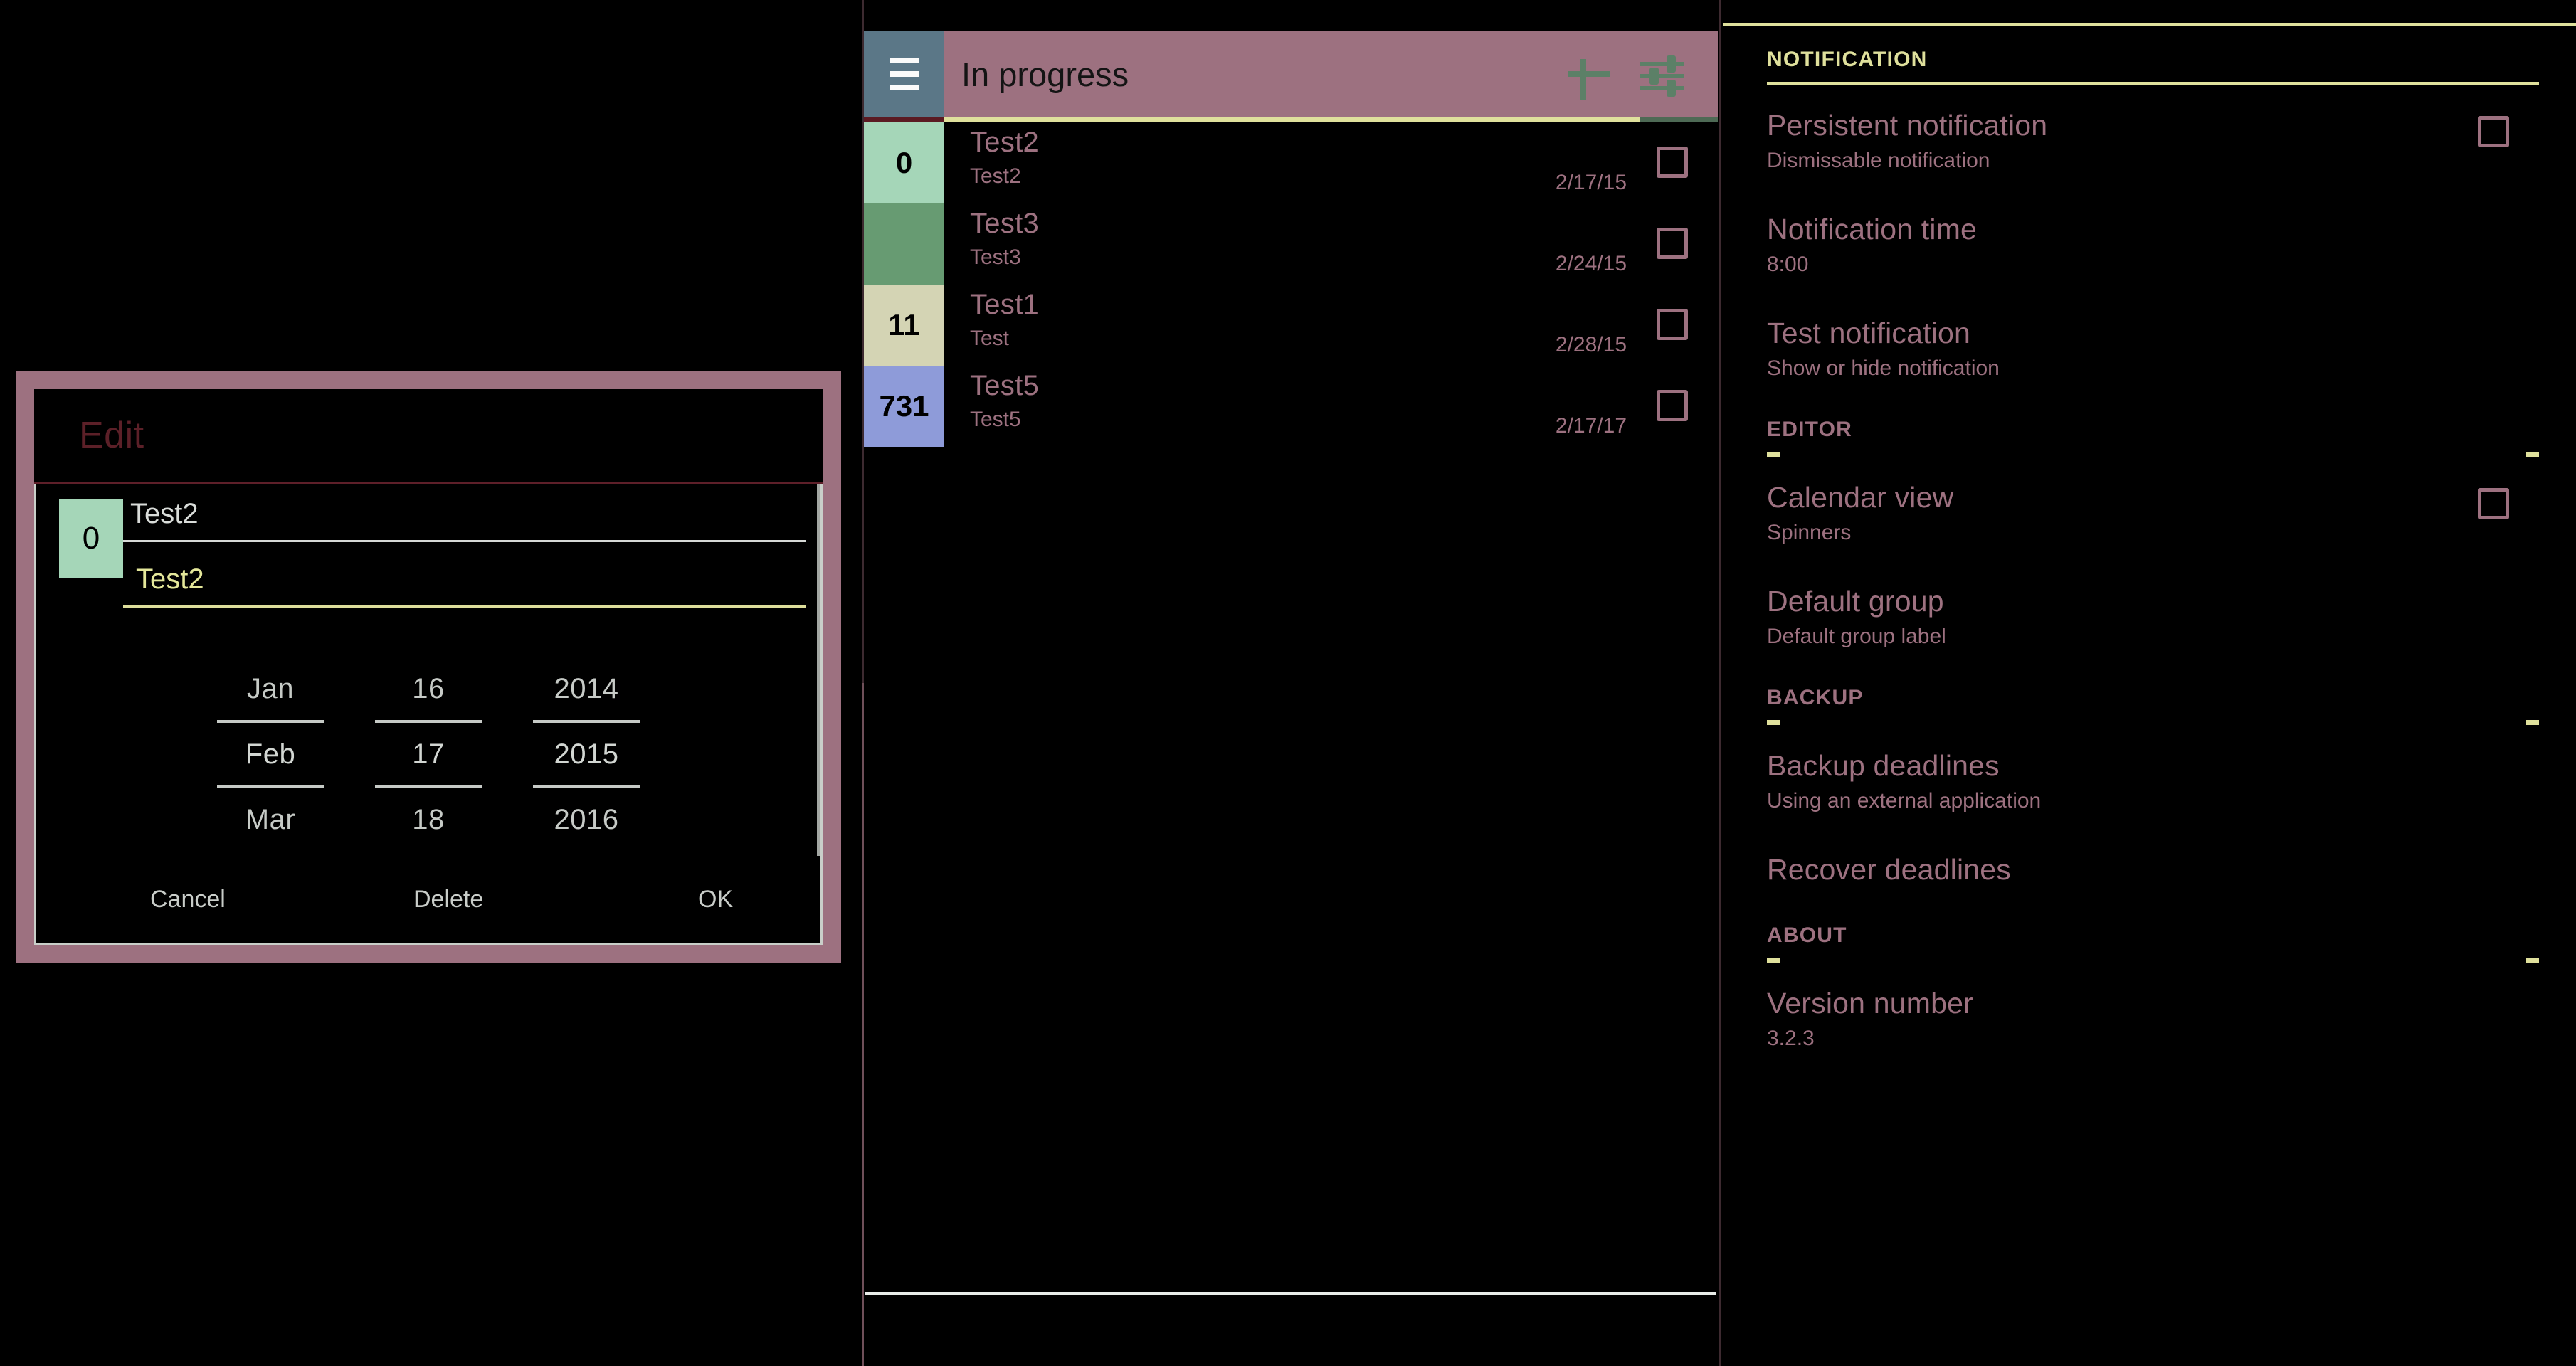 The height and width of the screenshot is (1366, 2576). I want to click on panel-divider-right, so click(1720, 683).